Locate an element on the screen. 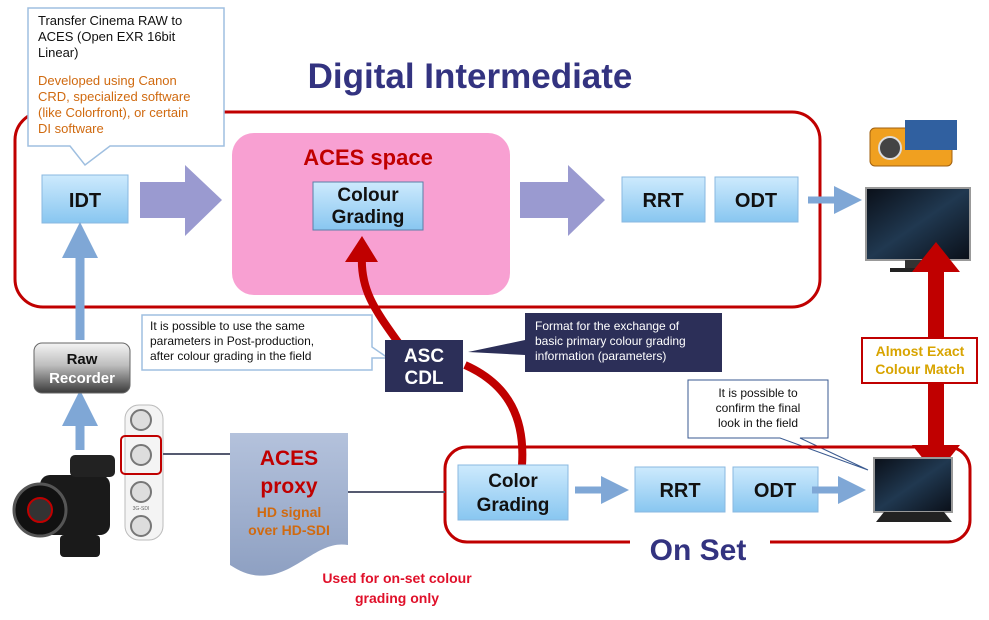 The width and height of the screenshot is (989, 620). tv-display-icon is located at coordinates (918, 229).